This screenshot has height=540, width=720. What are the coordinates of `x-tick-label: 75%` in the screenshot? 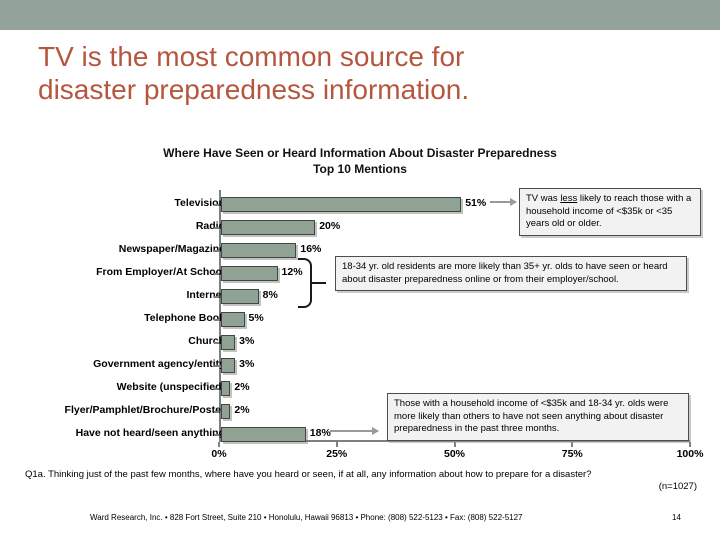 It's located at (572, 454).